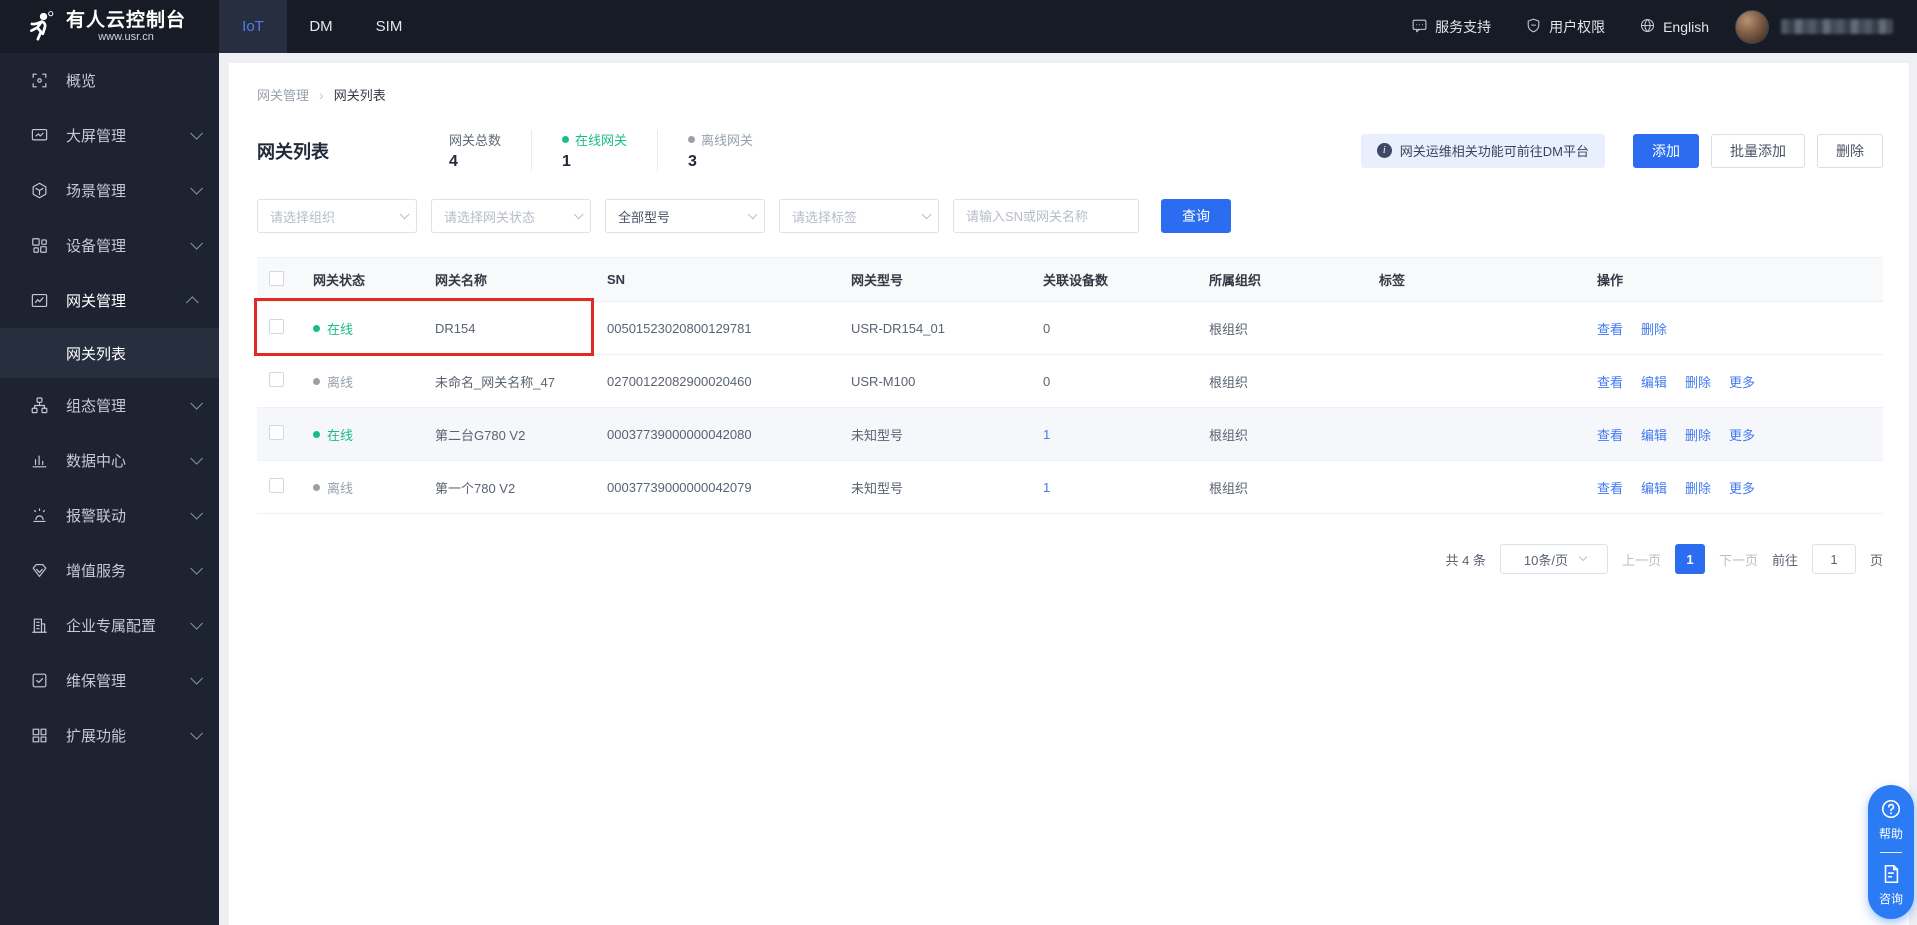 Image resolution: width=1917 pixels, height=925 pixels. What do you see at coordinates (316, 434) in the screenshot?
I see `status-dot-icon` at bounding box center [316, 434].